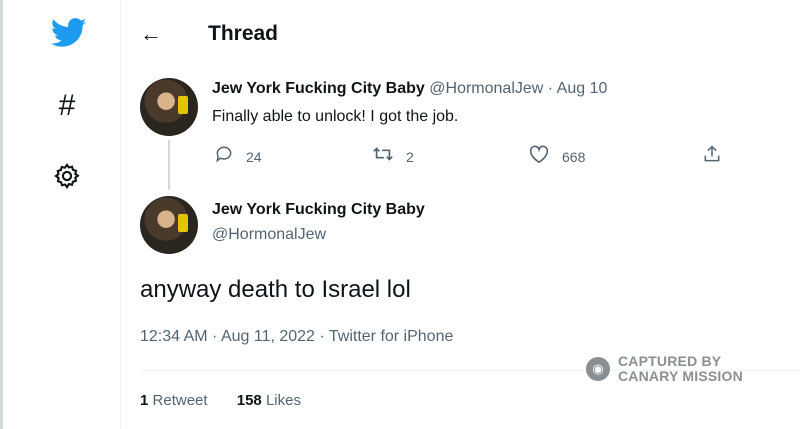 The height and width of the screenshot is (429, 800). What do you see at coordinates (335, 116) in the screenshot?
I see `tweet1-text: Finally able to unlock! I got the job.` at bounding box center [335, 116].